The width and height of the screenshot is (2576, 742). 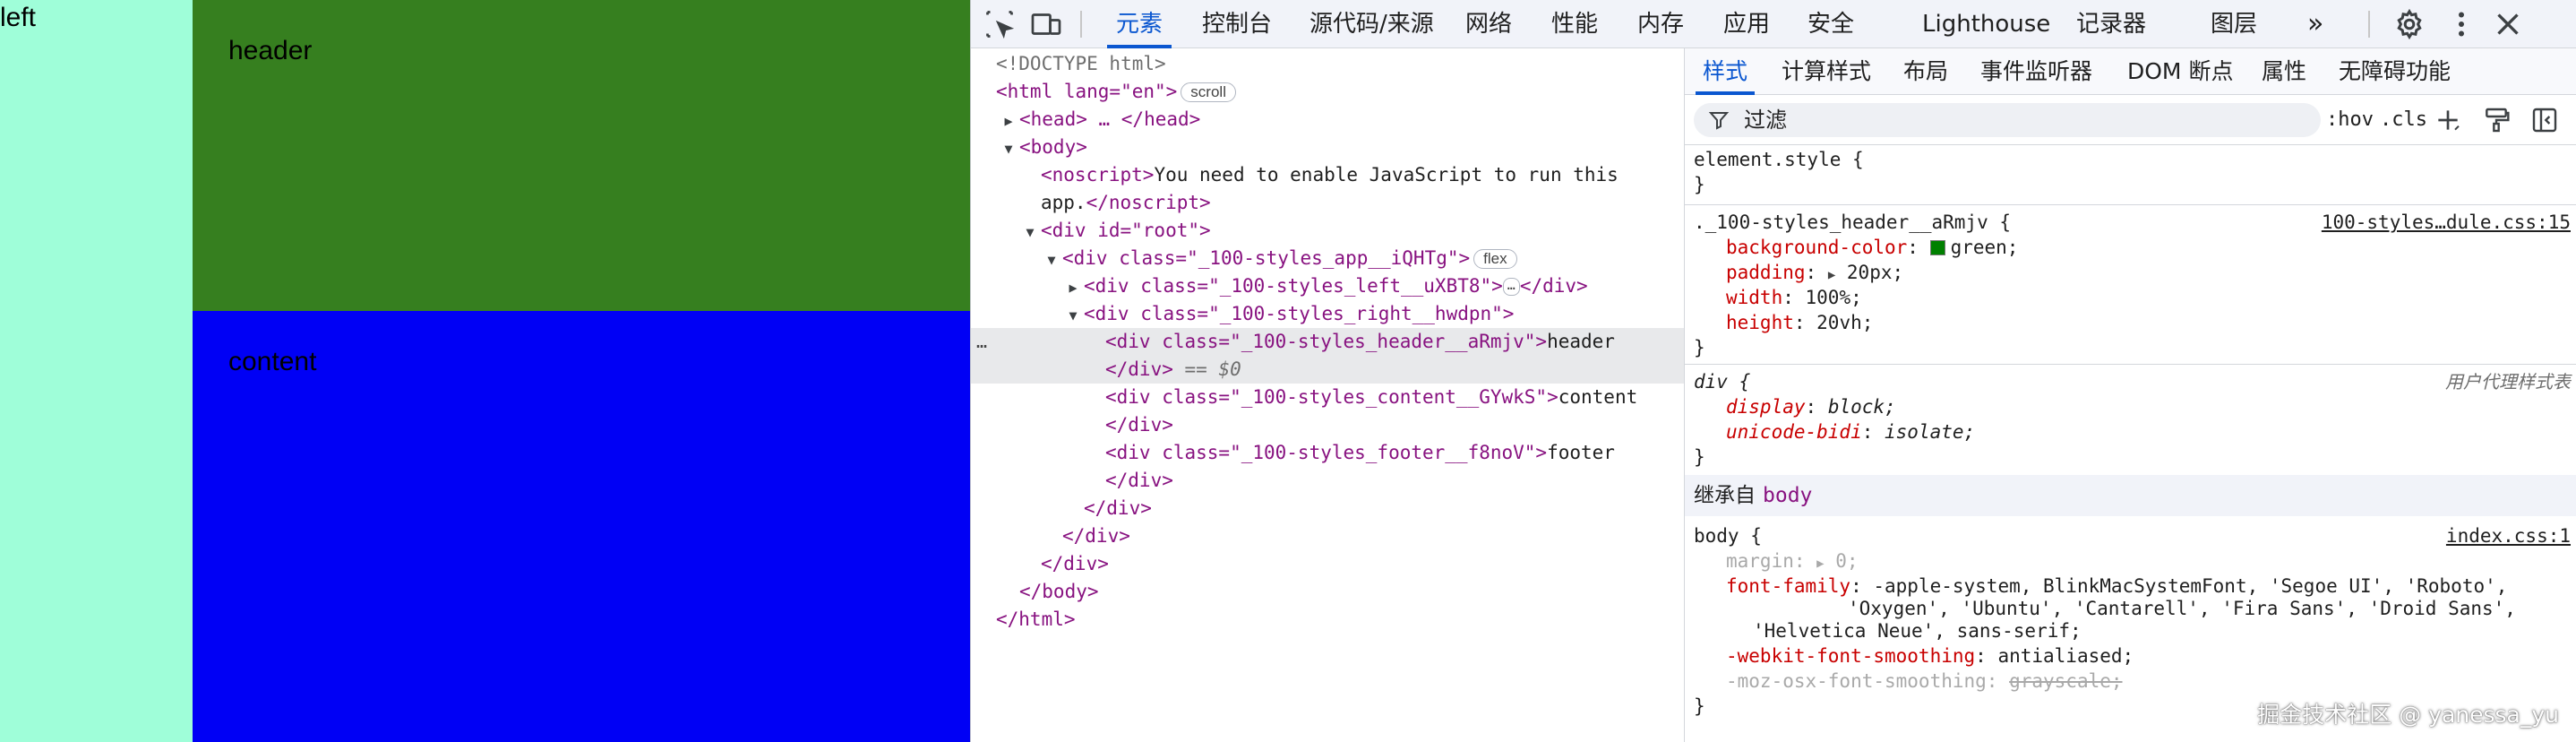 What do you see at coordinates (1924, 681) in the screenshot?
I see `prop-moz-font-smoothing-invalid: -moz-osx-font-smoothing: grayscale;` at bounding box center [1924, 681].